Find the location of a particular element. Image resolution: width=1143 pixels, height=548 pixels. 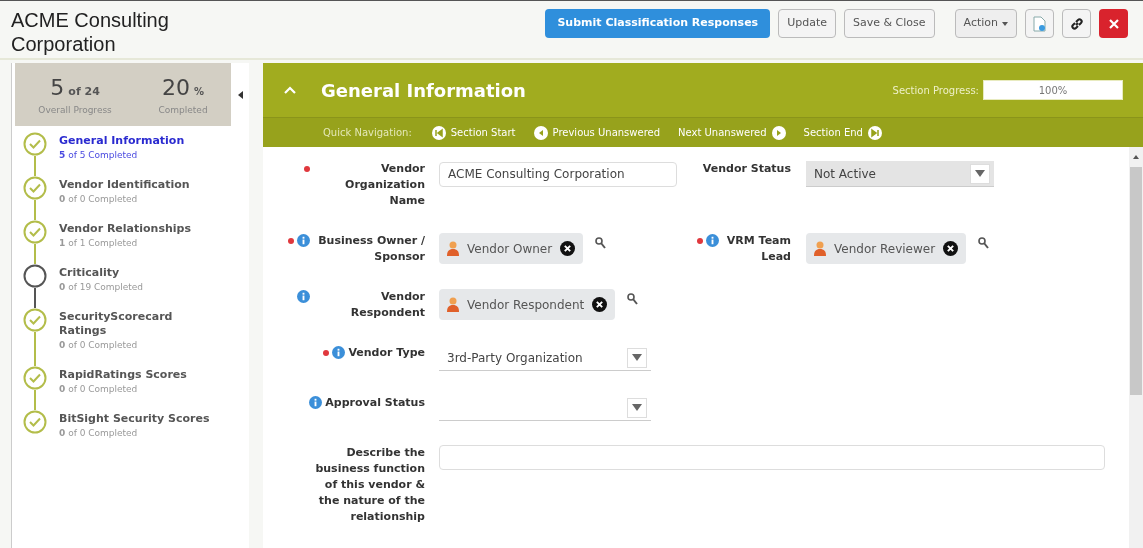

select-value: Not Active is located at coordinates (845, 174).